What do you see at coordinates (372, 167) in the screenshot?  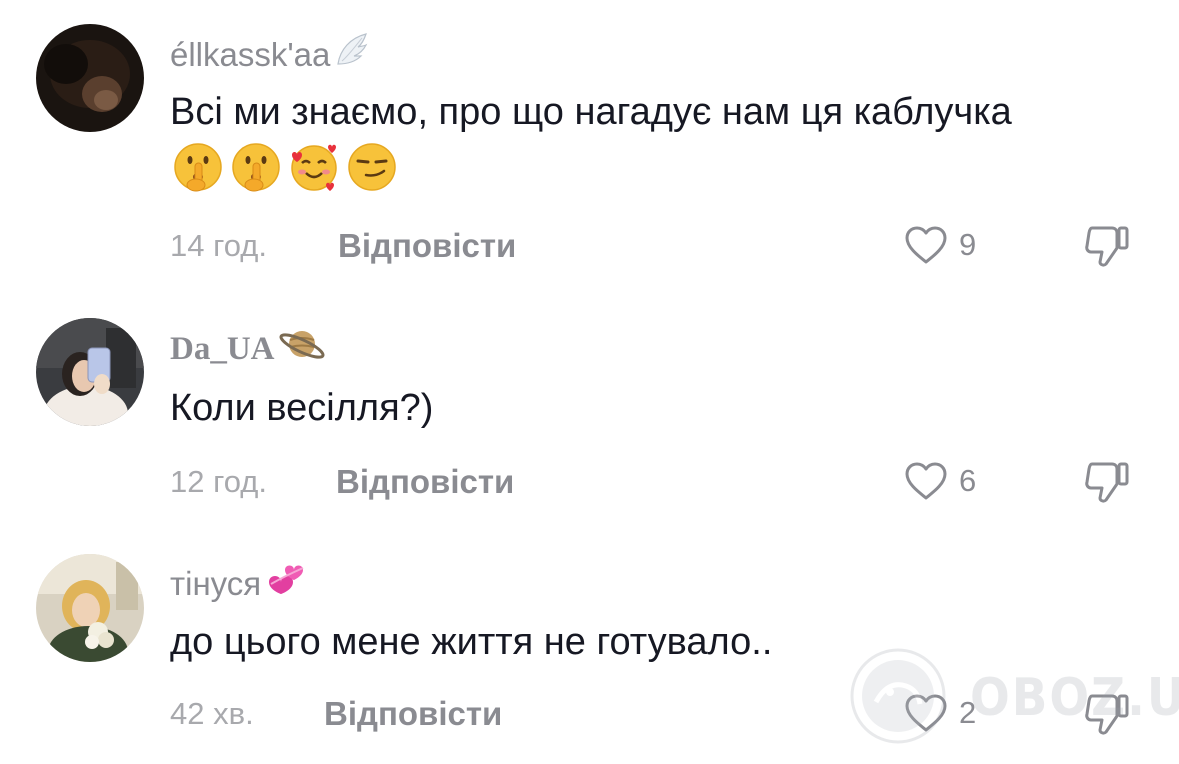 I see `smirking-face-icon` at bounding box center [372, 167].